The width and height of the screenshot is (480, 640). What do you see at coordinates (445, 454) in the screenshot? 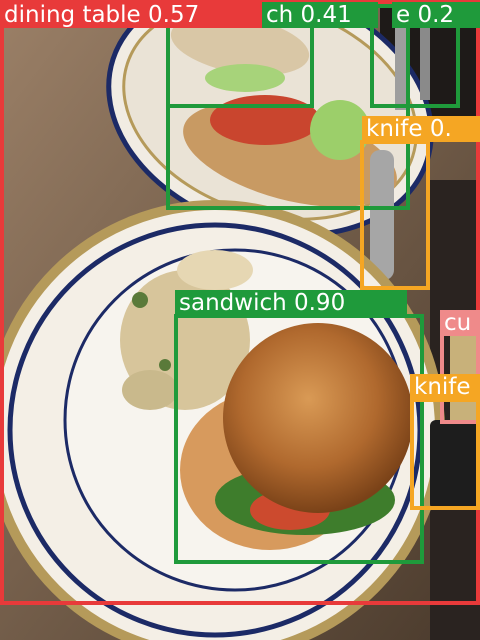
I see `knife-box-right` at bounding box center [445, 454].